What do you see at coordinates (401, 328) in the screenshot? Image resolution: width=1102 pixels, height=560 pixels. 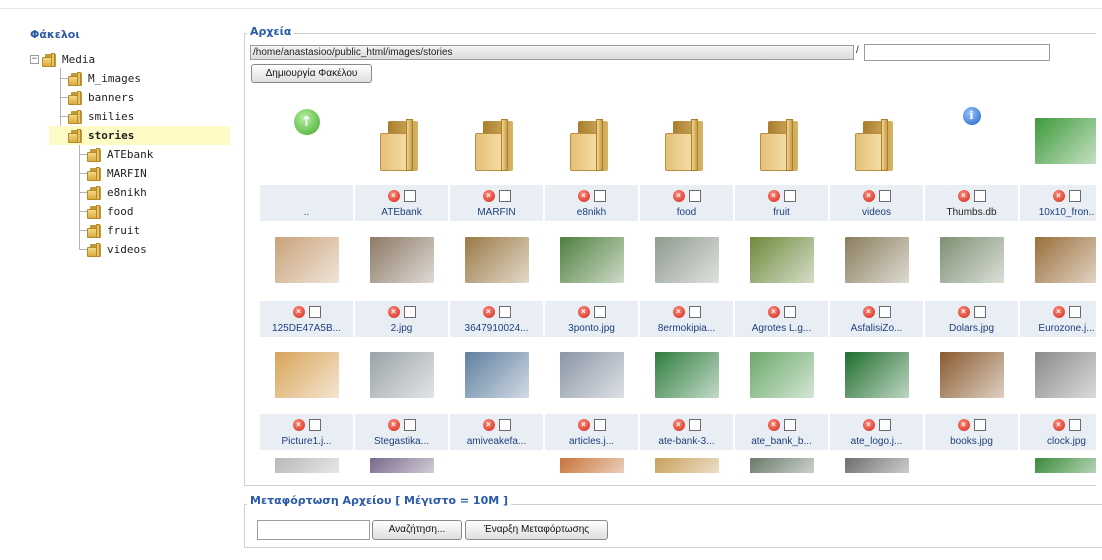 I see `file-name: 2.jpg` at bounding box center [401, 328].